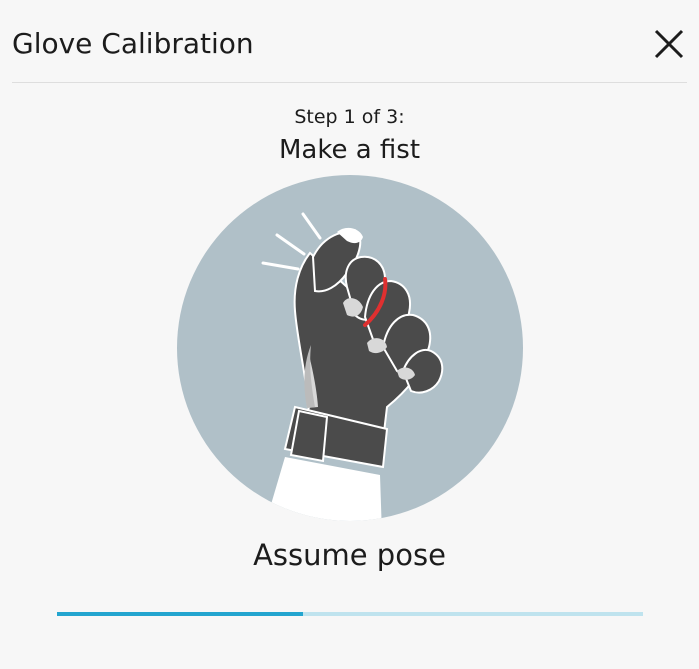 The height and width of the screenshot is (669, 699). I want to click on calibration-progress-fill, so click(180, 614).